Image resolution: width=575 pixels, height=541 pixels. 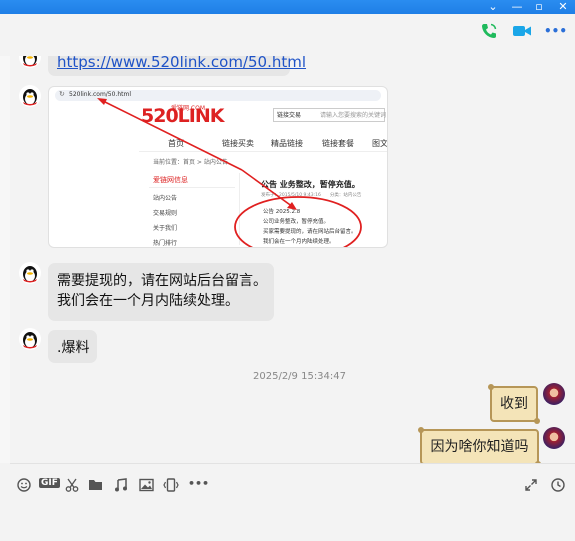 What do you see at coordinates (148, 301) in the screenshot?
I see `message-line: 我们会在一个月内陆续处理。` at bounding box center [148, 301].